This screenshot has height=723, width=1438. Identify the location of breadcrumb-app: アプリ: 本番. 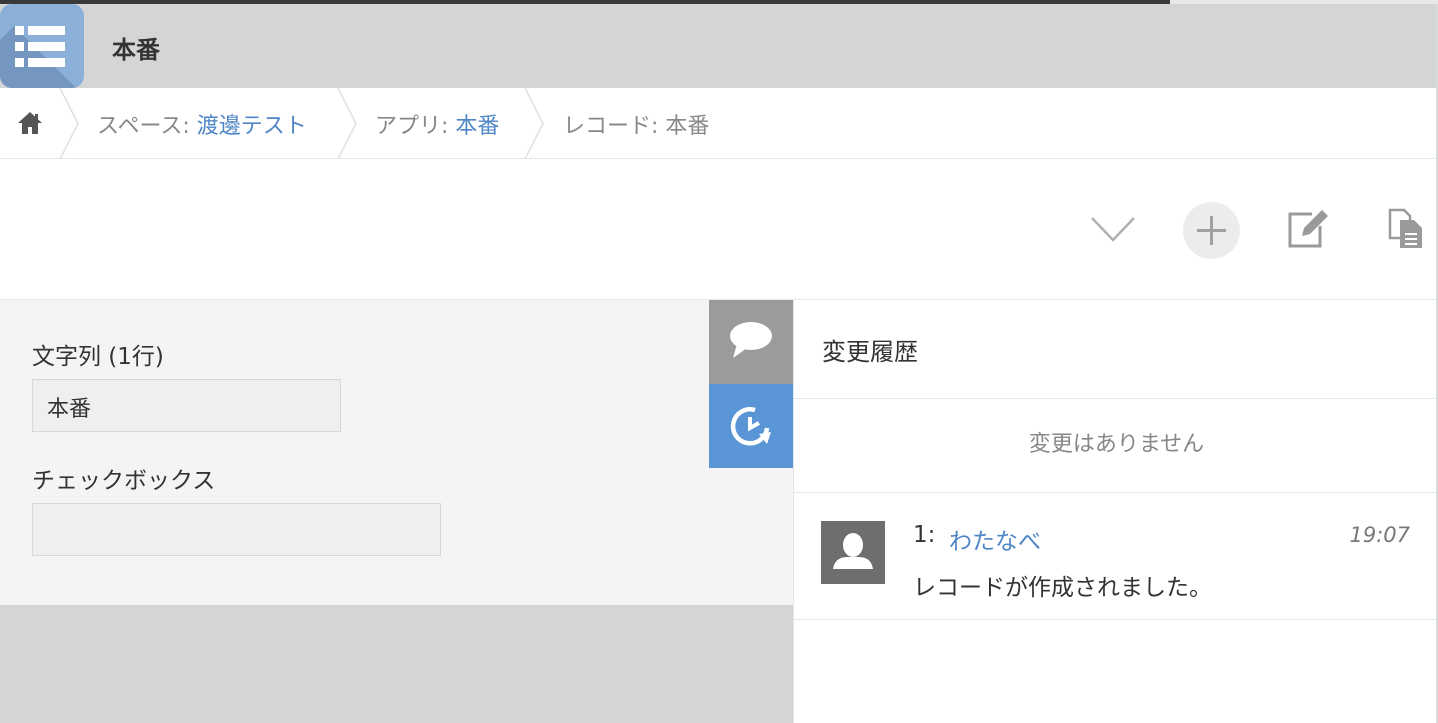
(437, 124).